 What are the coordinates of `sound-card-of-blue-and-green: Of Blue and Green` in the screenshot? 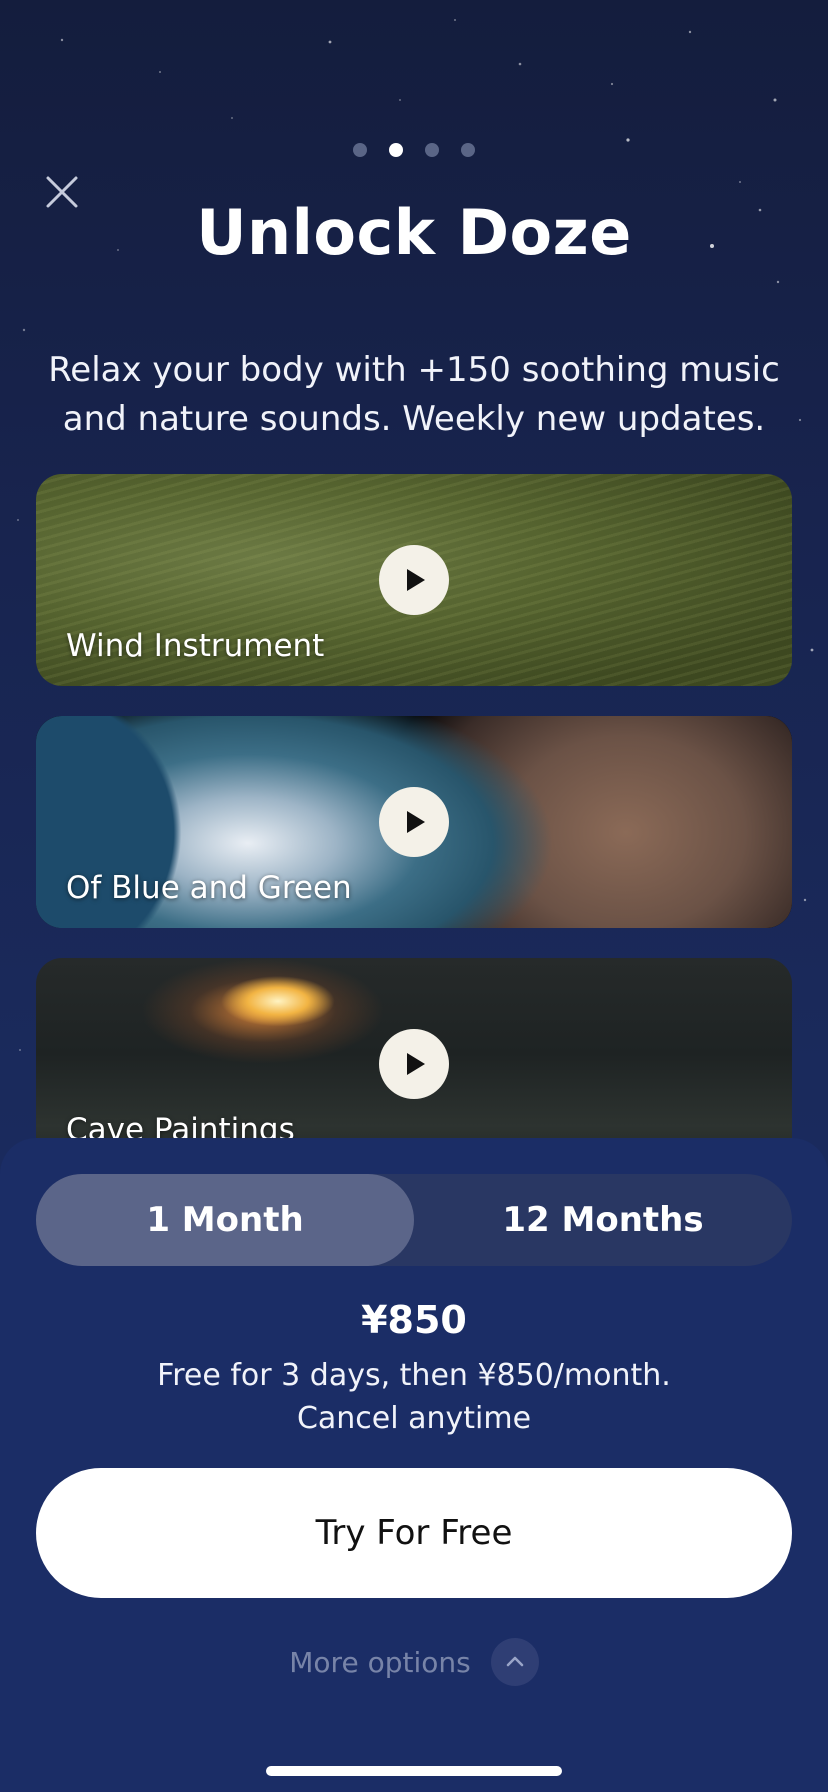 It's located at (414, 822).